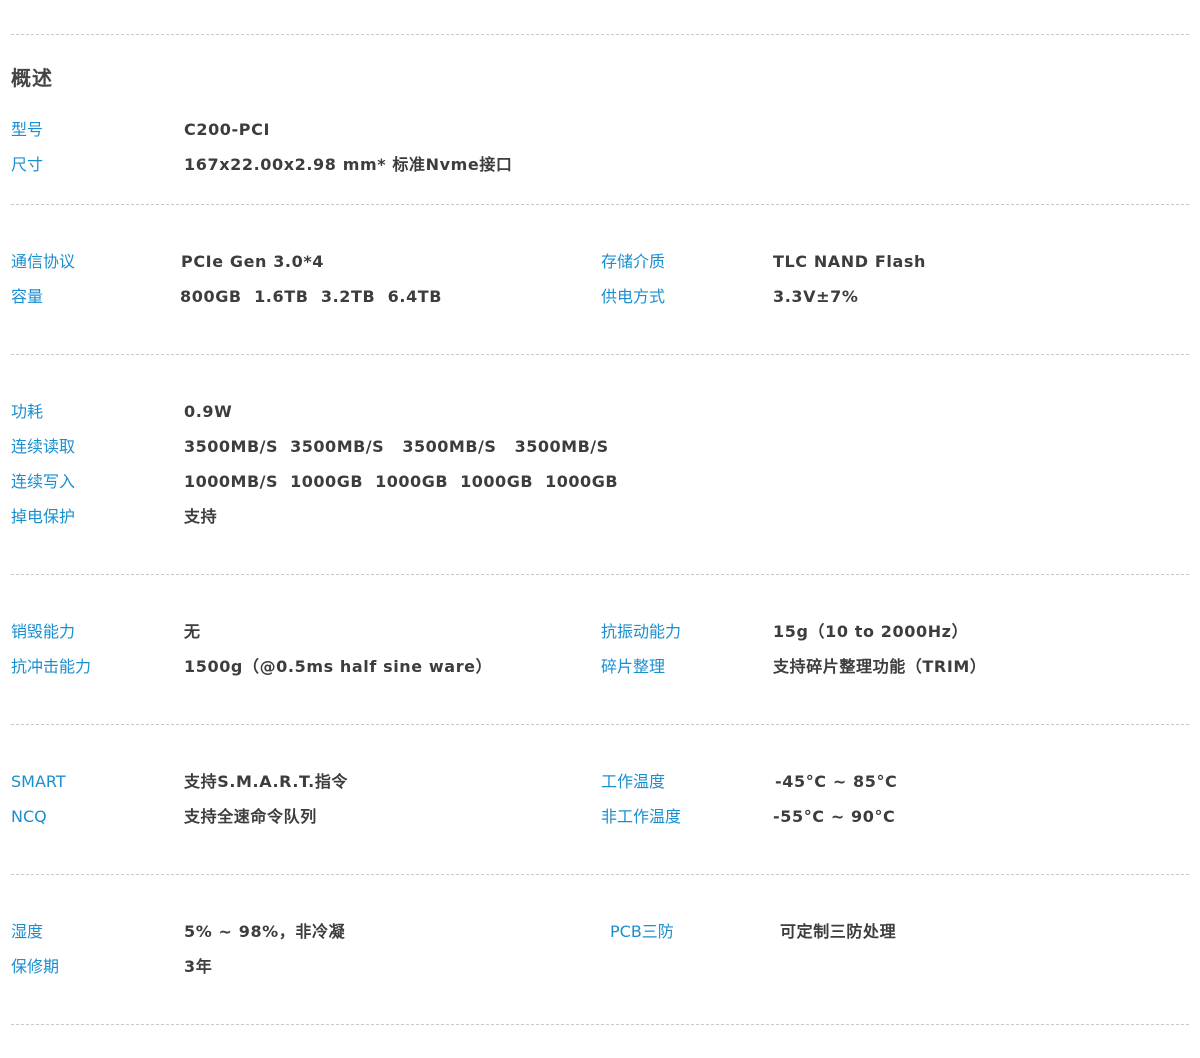 This screenshot has height=1058, width=1200. I want to click on destroy-value: 无, so click(192, 631).